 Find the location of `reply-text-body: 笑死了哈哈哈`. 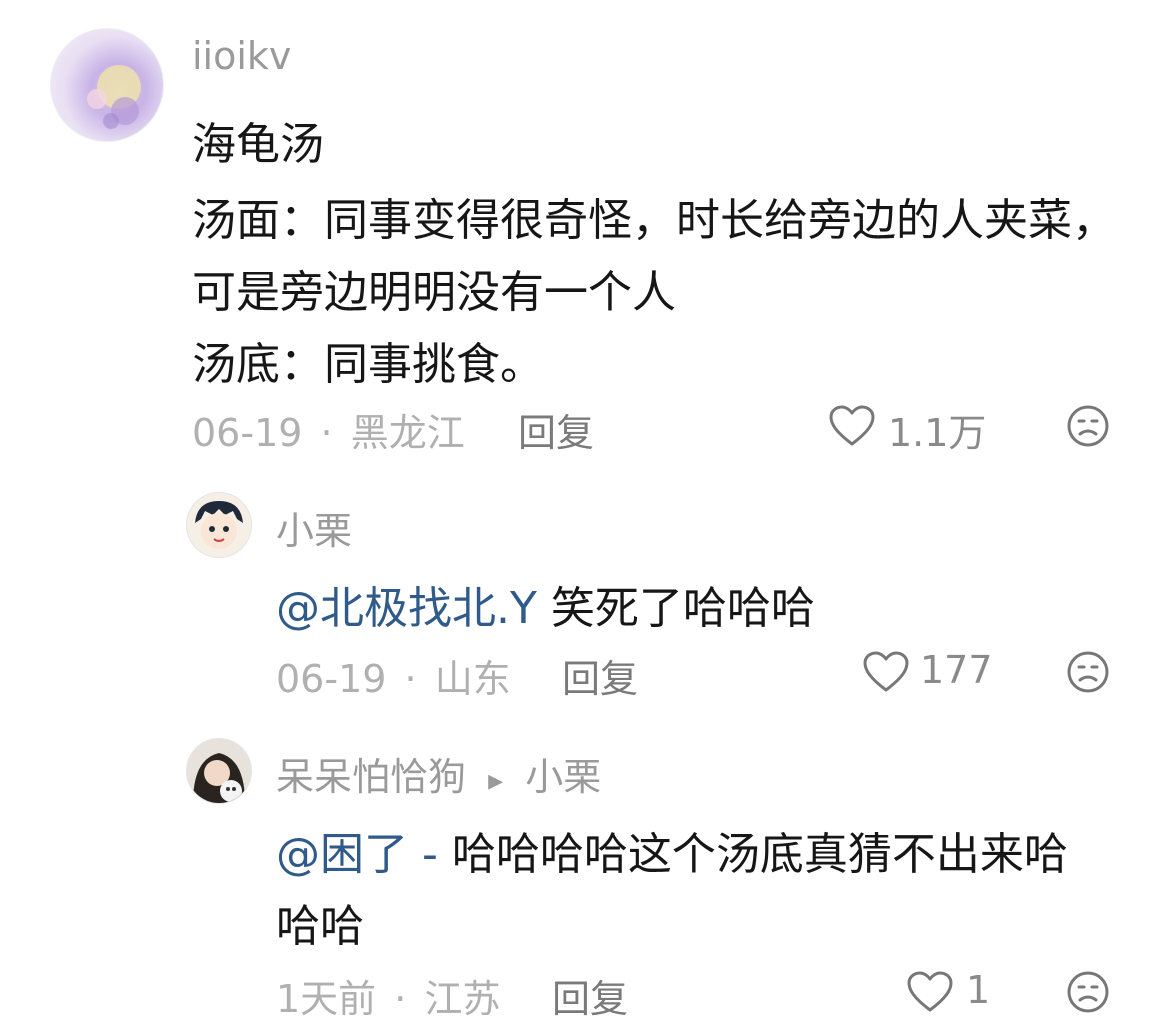

reply-text-body: 笑死了哈哈哈 is located at coordinates (682, 608).